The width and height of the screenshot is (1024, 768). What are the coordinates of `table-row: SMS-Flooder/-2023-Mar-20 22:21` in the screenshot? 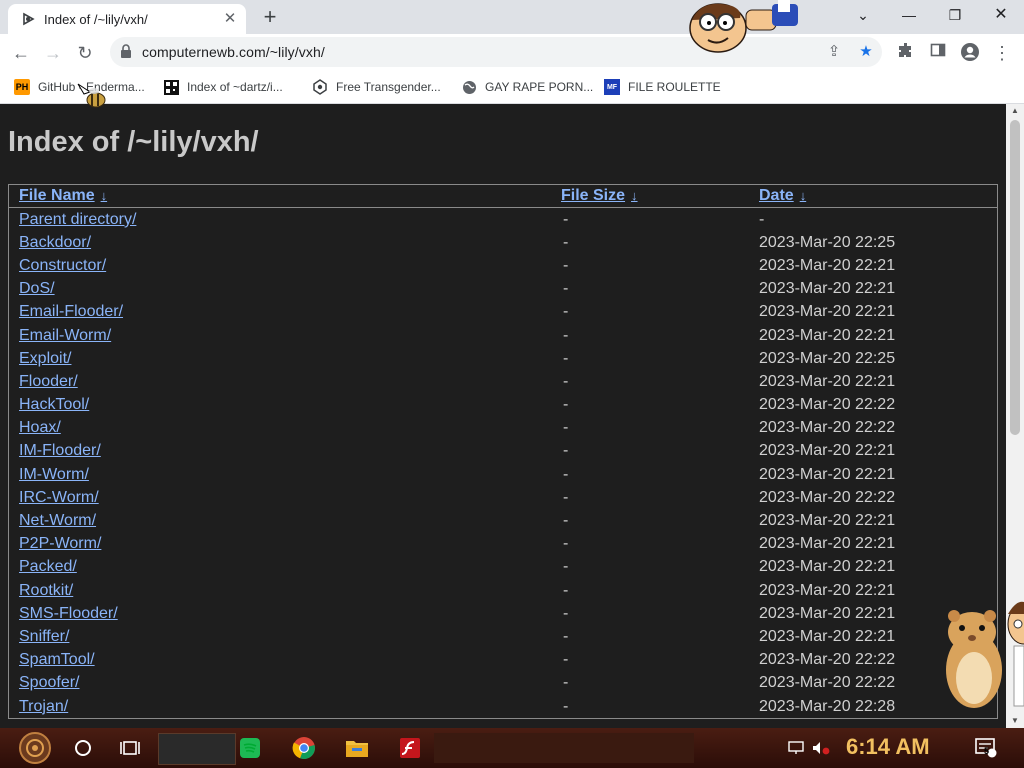 It's located at (503, 613).